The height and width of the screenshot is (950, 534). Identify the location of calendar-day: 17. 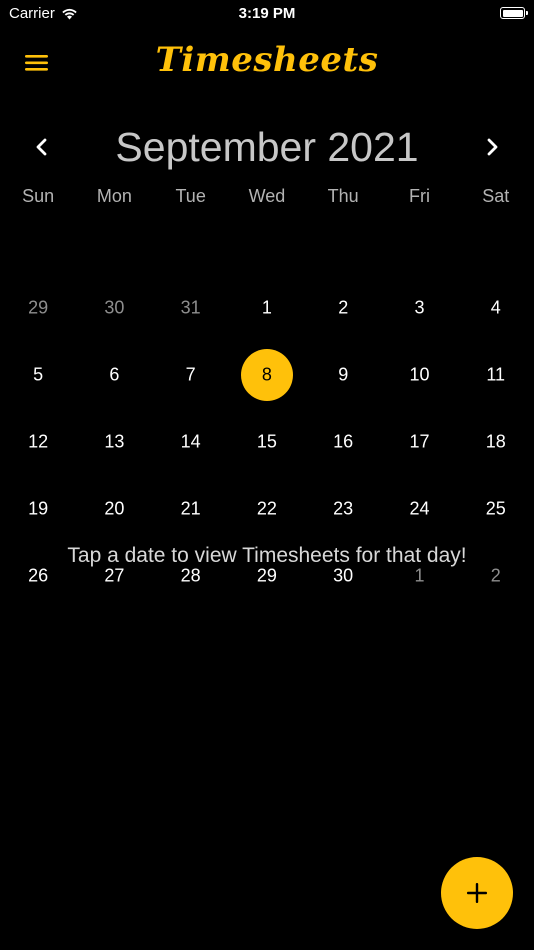
(419, 441).